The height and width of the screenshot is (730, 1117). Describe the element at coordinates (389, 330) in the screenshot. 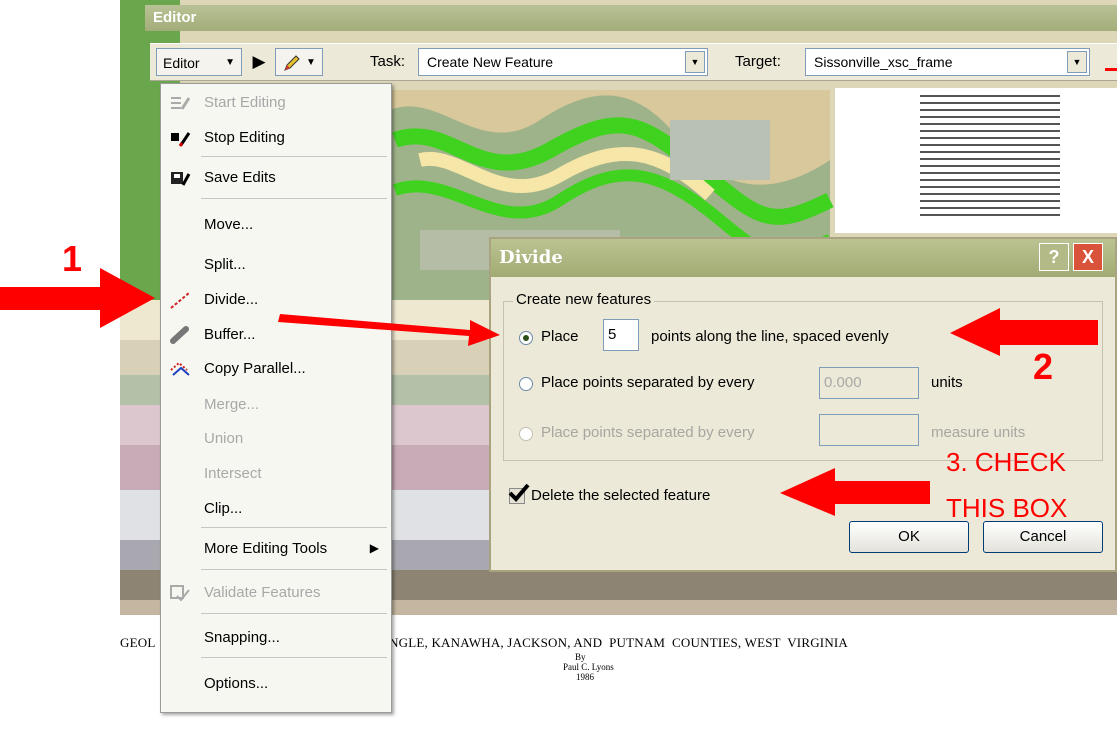

I see `arrow-divide-to-place` at that location.